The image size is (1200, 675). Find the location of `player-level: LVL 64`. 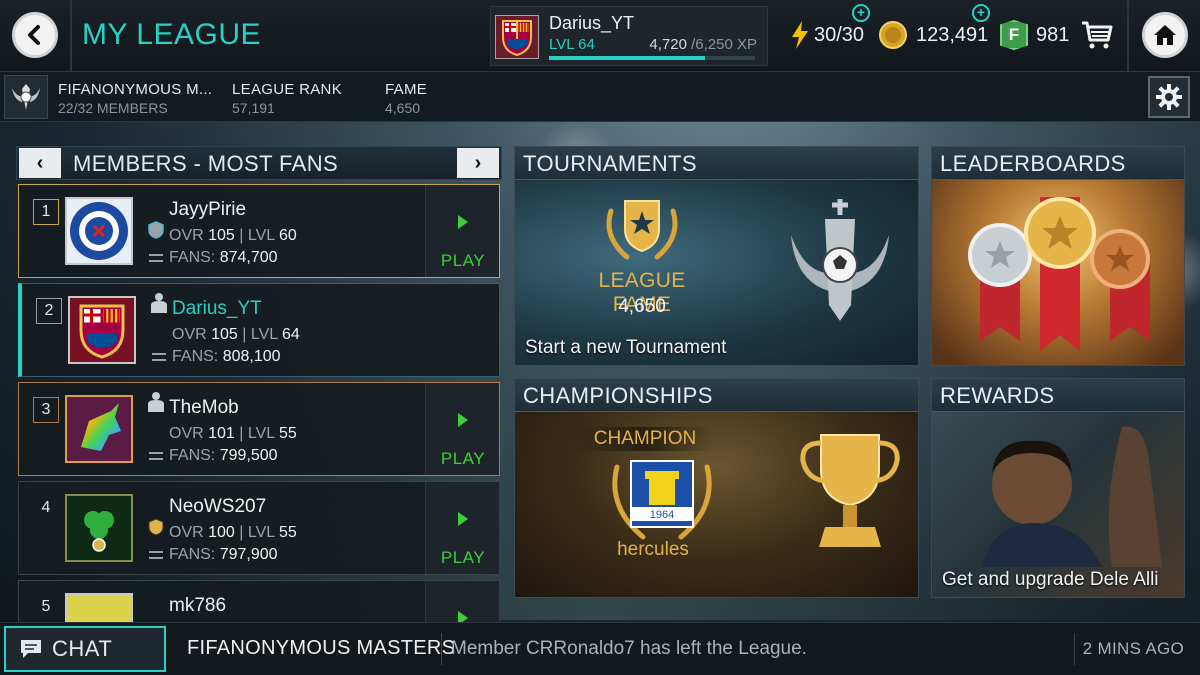

player-level: LVL 64 is located at coordinates (572, 44).